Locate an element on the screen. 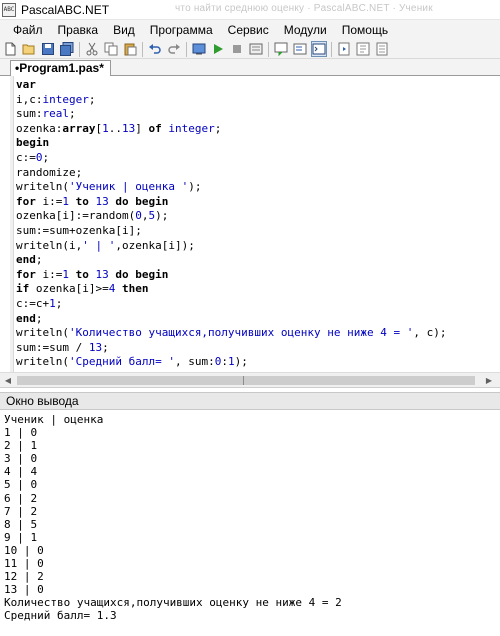 Image resolution: width=500 pixels, height=636 pixels. output-line: 5 | 0 is located at coordinates (21, 485).